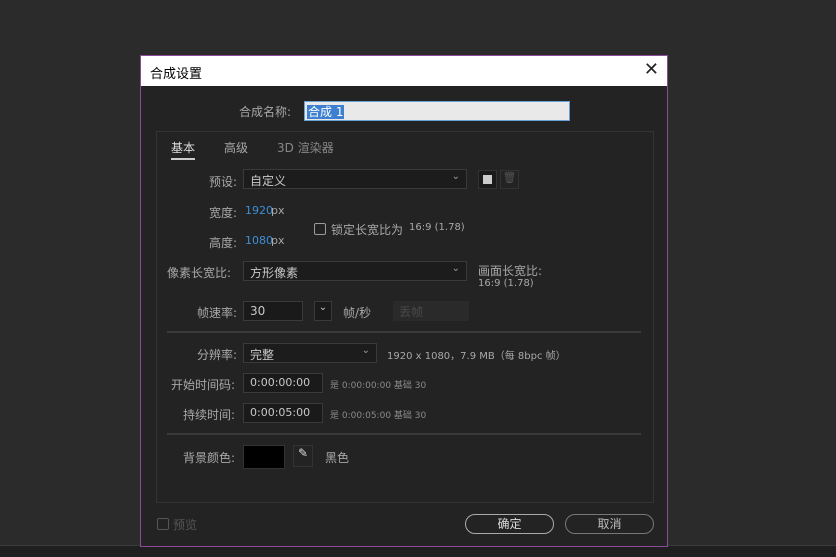 The height and width of the screenshot is (557, 836). I want to click on width-value: 1920, so click(259, 210).